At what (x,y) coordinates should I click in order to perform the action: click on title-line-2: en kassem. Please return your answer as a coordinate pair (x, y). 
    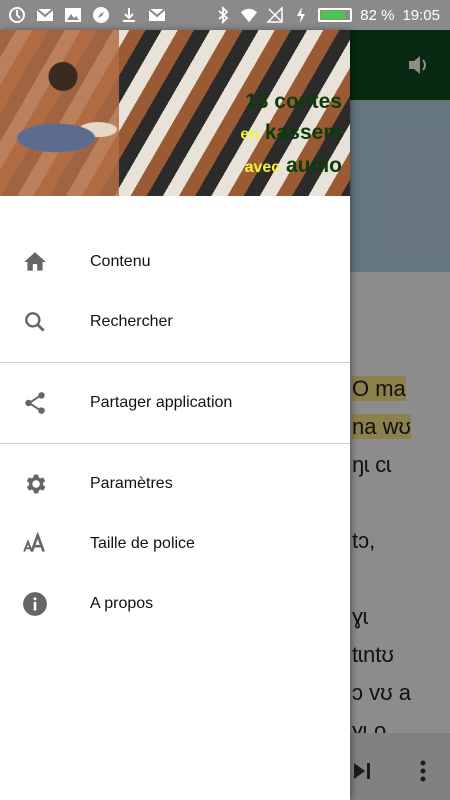
    Looking at the image, I should click on (291, 133).